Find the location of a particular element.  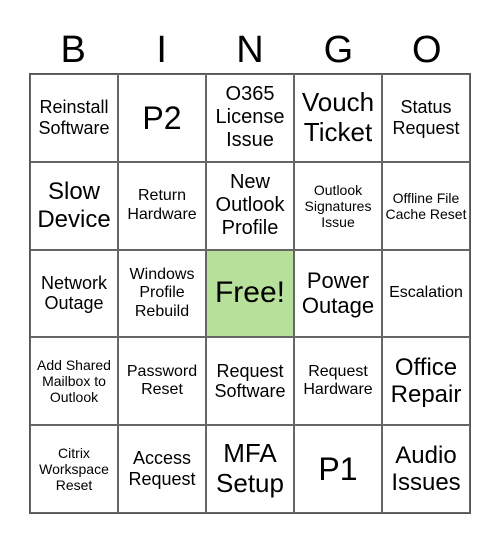

bingo-cell: Status Request is located at coordinates (426, 118).